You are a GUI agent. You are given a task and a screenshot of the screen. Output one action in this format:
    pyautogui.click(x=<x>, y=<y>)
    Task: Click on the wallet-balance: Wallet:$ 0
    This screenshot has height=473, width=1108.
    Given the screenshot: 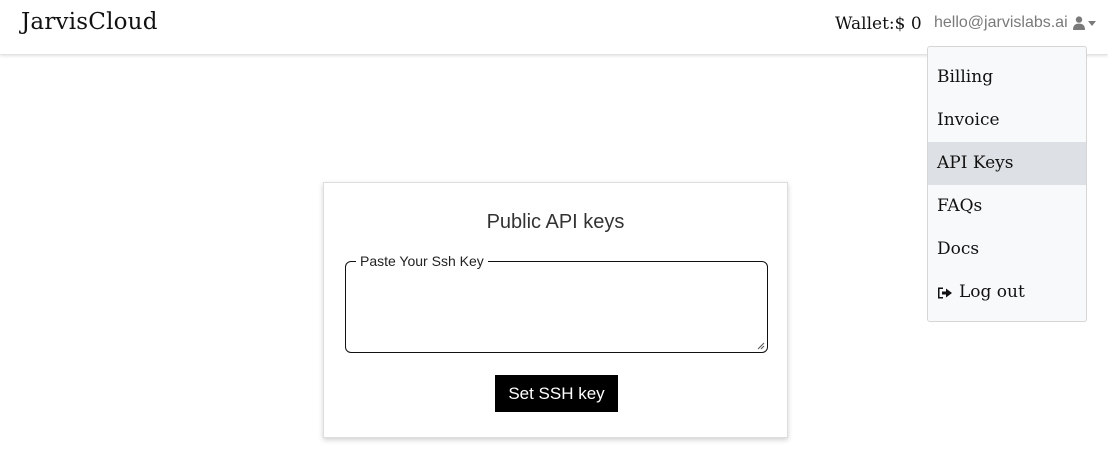 What is the action you would take?
    pyautogui.click(x=878, y=24)
    